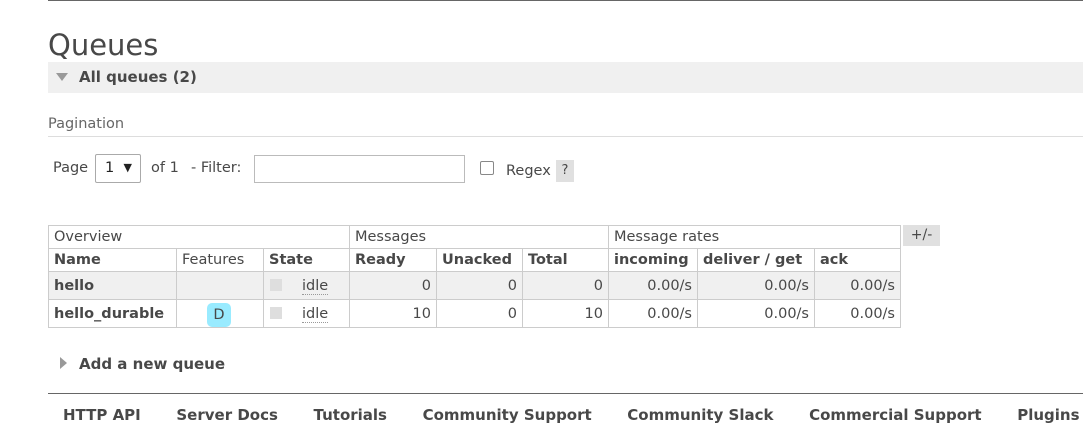 This screenshot has height=429, width=1083. What do you see at coordinates (220, 260) in the screenshot?
I see `column-header-features: Features` at bounding box center [220, 260].